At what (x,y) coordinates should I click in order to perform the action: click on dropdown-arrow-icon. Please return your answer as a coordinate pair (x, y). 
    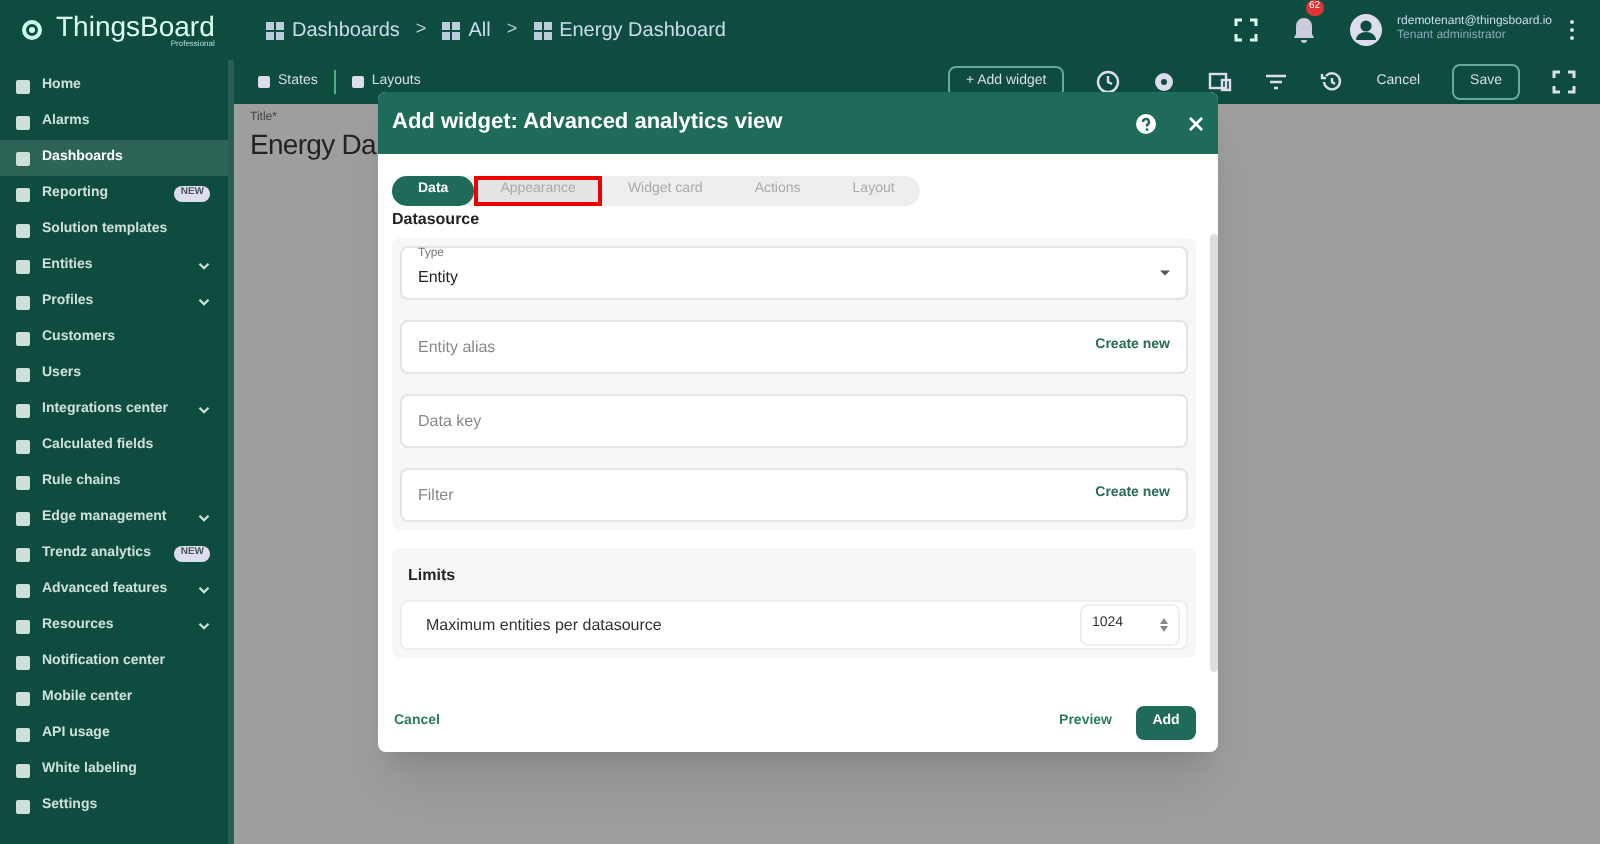
    Looking at the image, I should click on (1165, 273).